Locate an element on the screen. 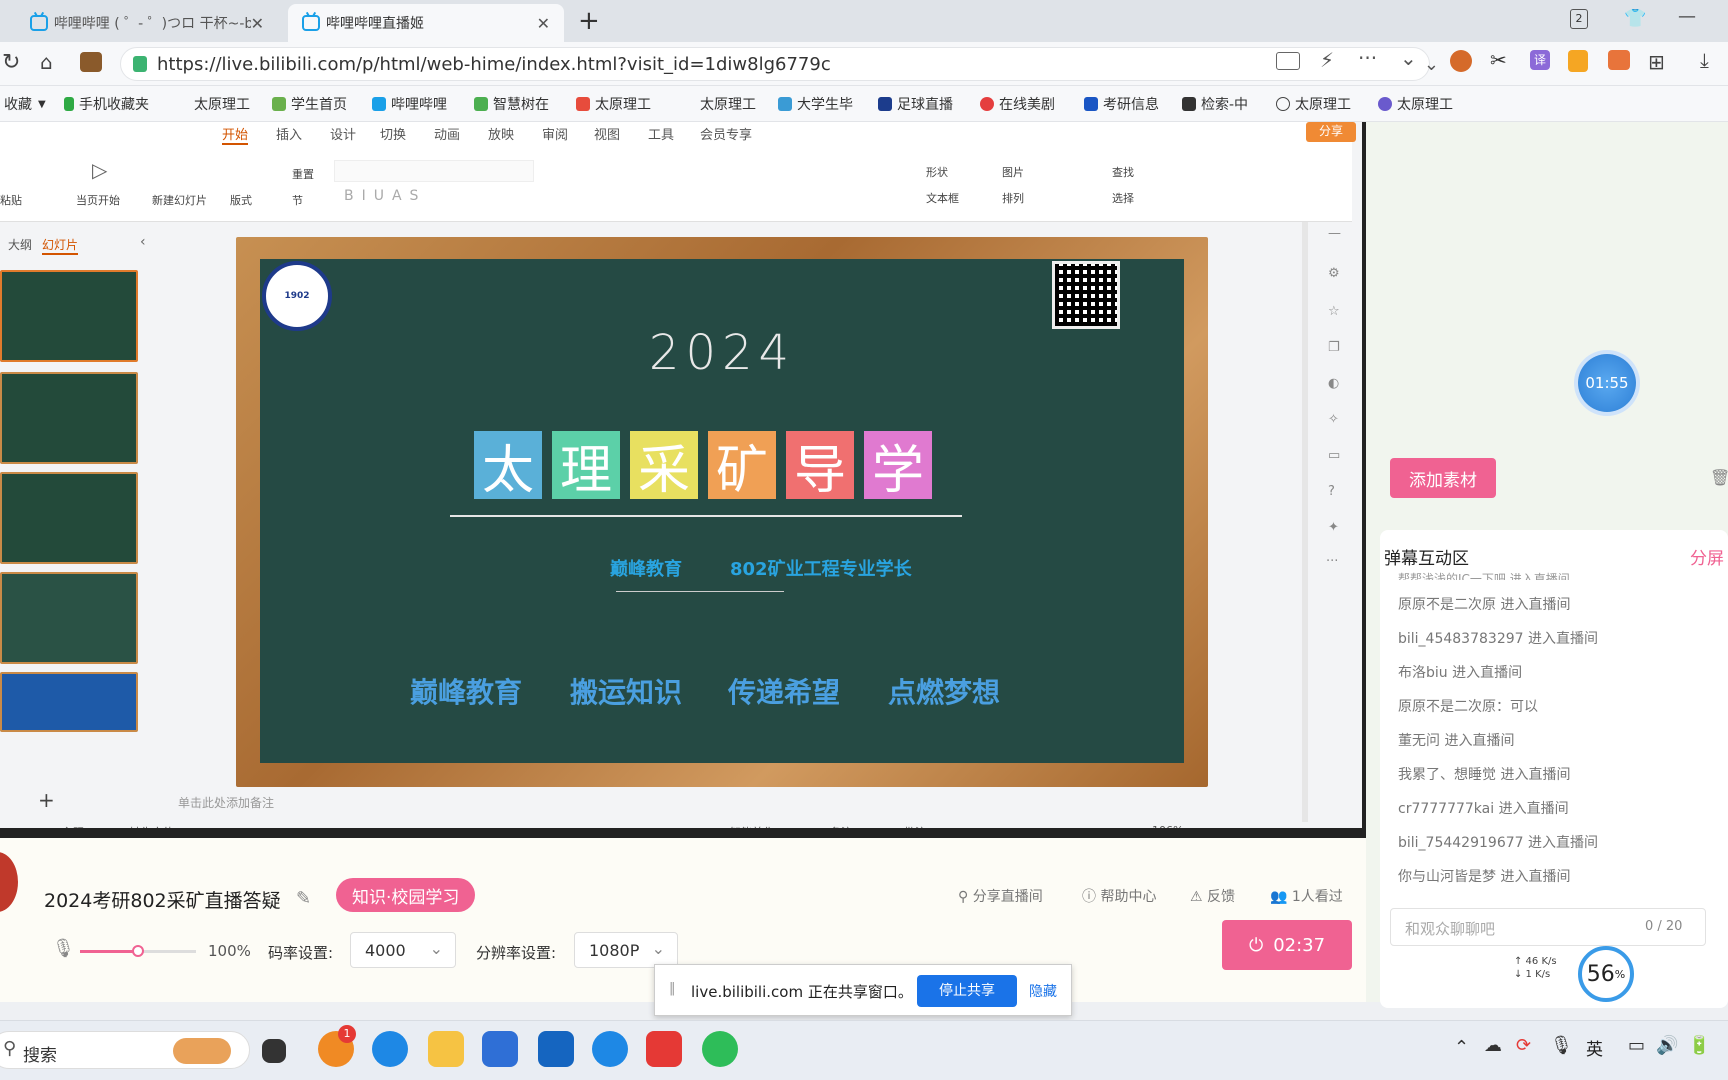 The height and width of the screenshot is (1080, 1728). notes-placeholder: 单击此处添加备注 is located at coordinates (226, 802).